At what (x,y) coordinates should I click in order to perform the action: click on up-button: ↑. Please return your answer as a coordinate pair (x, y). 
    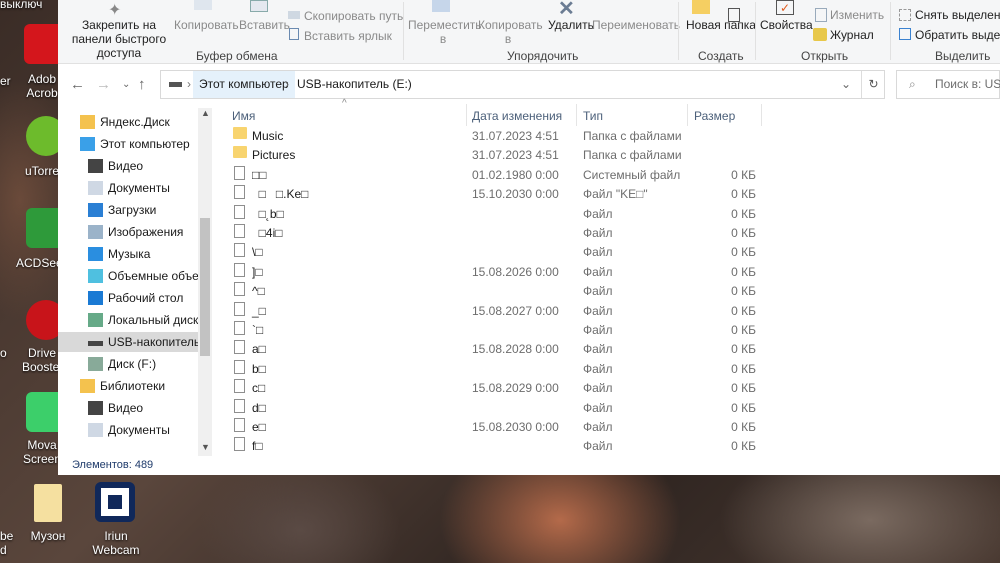
    Looking at the image, I should click on (142, 84).